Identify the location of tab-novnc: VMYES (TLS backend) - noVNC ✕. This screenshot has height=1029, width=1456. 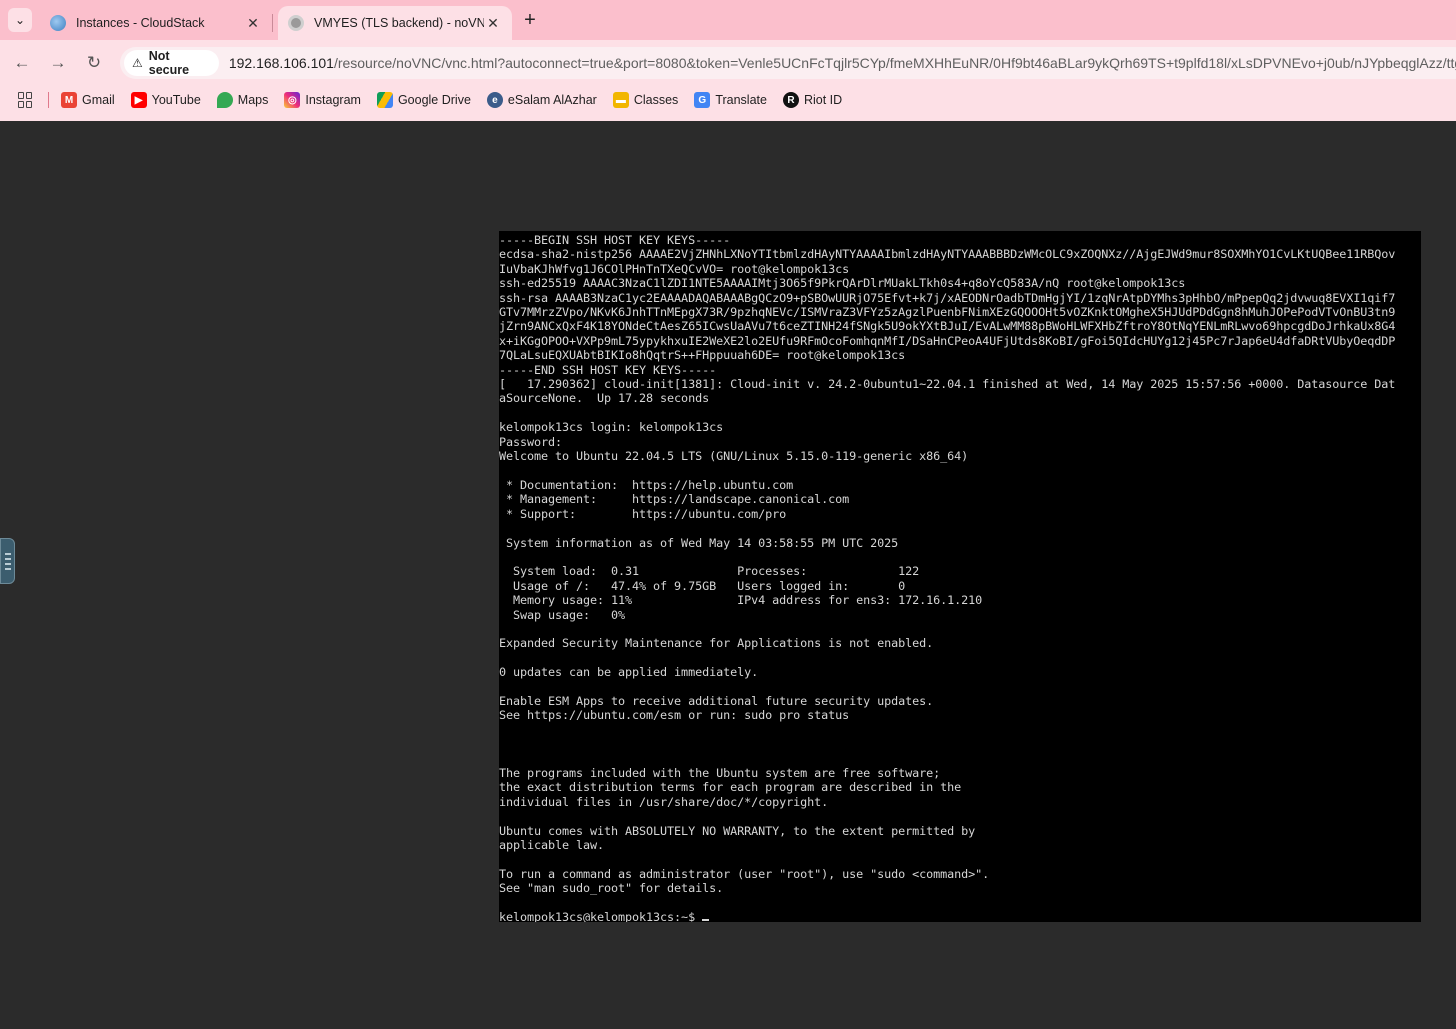
(395, 23).